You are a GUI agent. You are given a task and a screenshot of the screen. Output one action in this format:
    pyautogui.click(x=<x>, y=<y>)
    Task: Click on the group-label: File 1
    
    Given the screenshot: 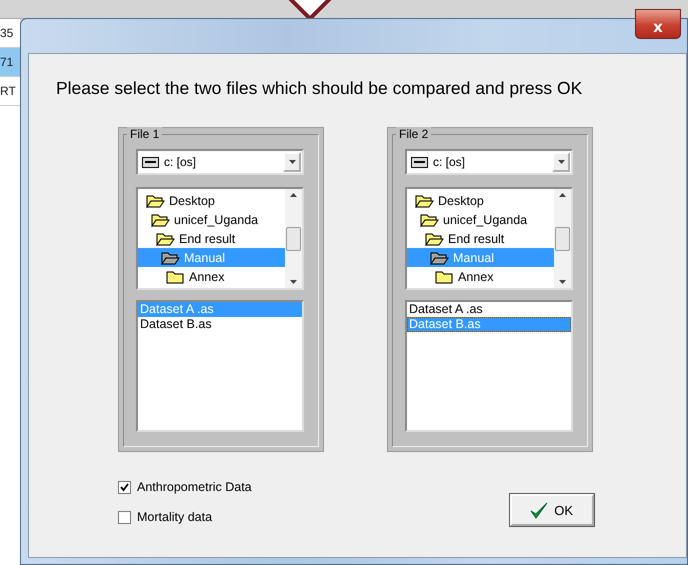 What is the action you would take?
    pyautogui.click(x=144, y=134)
    